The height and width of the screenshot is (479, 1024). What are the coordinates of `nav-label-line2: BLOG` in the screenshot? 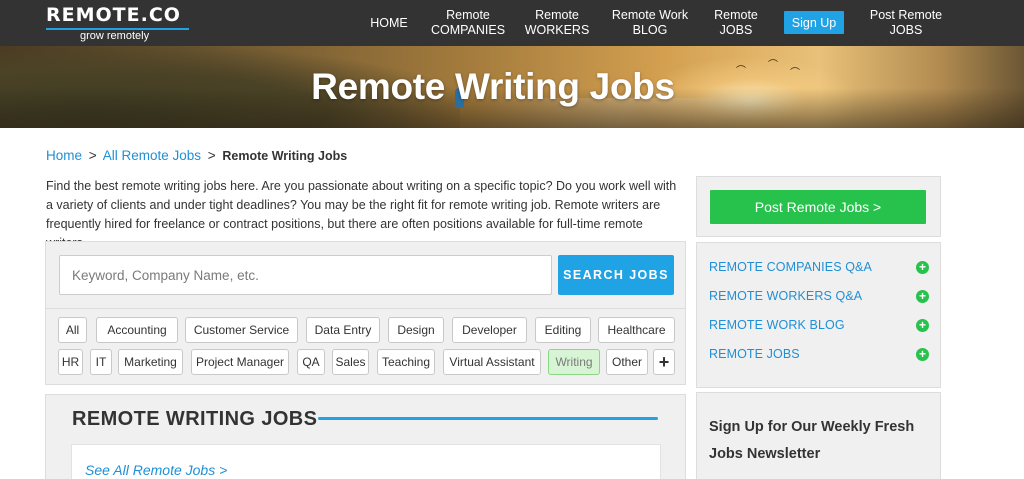 It's located at (650, 30).